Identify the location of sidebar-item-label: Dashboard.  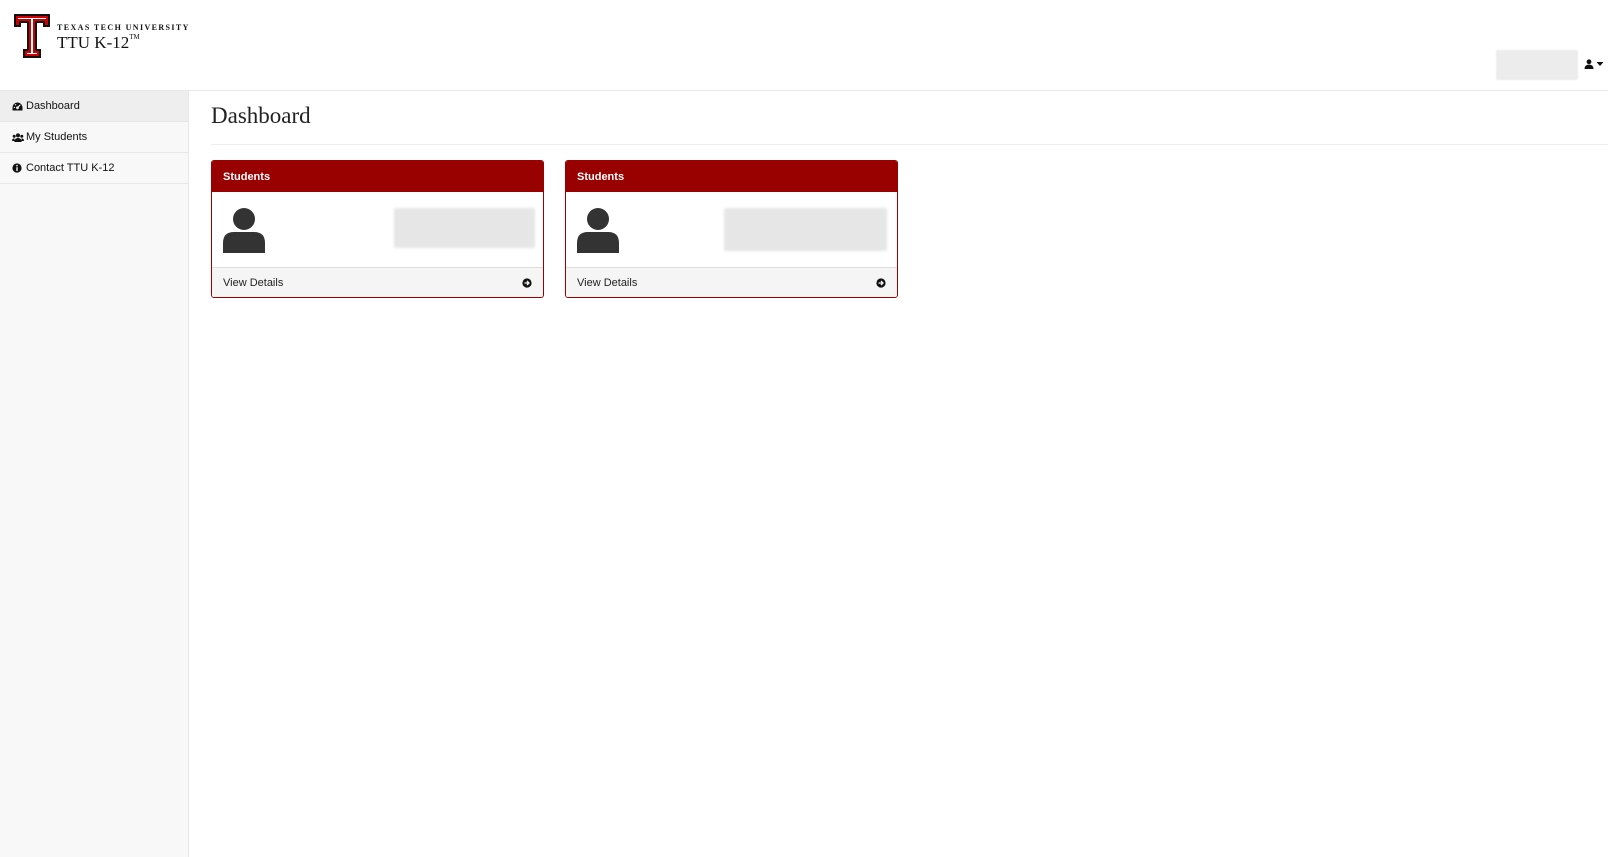
(53, 106).